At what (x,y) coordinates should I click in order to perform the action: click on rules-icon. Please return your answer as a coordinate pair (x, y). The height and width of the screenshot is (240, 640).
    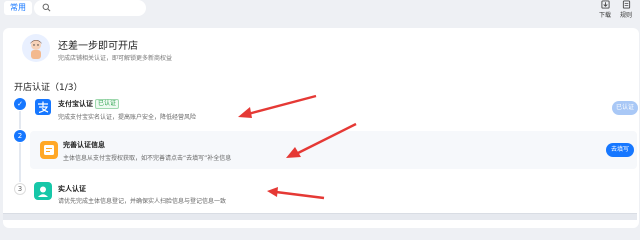
    Looking at the image, I should click on (626, 4).